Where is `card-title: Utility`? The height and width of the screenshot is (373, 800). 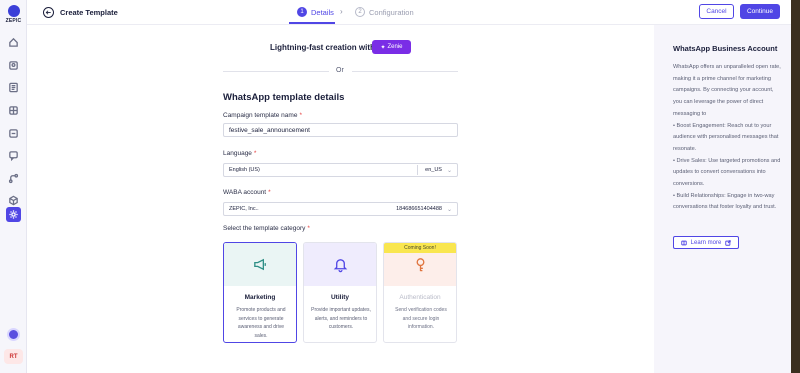
card-title: Utility is located at coordinates (340, 297).